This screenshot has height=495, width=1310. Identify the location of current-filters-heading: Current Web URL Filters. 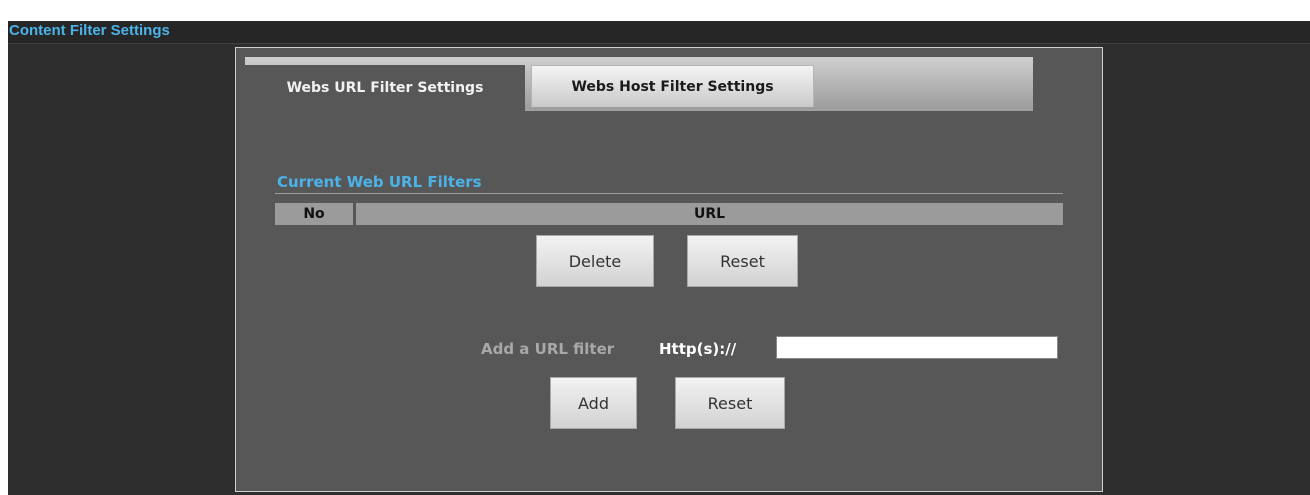
(379, 182).